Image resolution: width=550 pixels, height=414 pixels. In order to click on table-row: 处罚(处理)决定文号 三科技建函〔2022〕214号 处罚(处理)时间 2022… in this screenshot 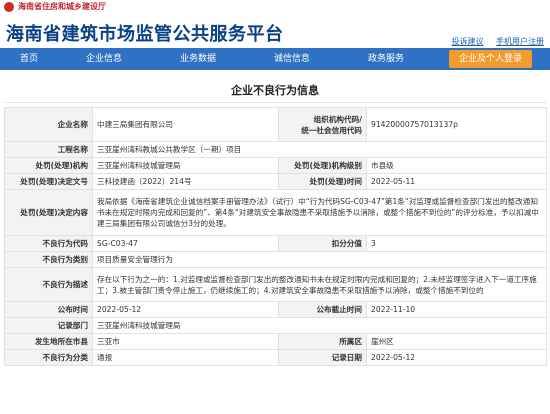, I will do `click(275, 181)`.